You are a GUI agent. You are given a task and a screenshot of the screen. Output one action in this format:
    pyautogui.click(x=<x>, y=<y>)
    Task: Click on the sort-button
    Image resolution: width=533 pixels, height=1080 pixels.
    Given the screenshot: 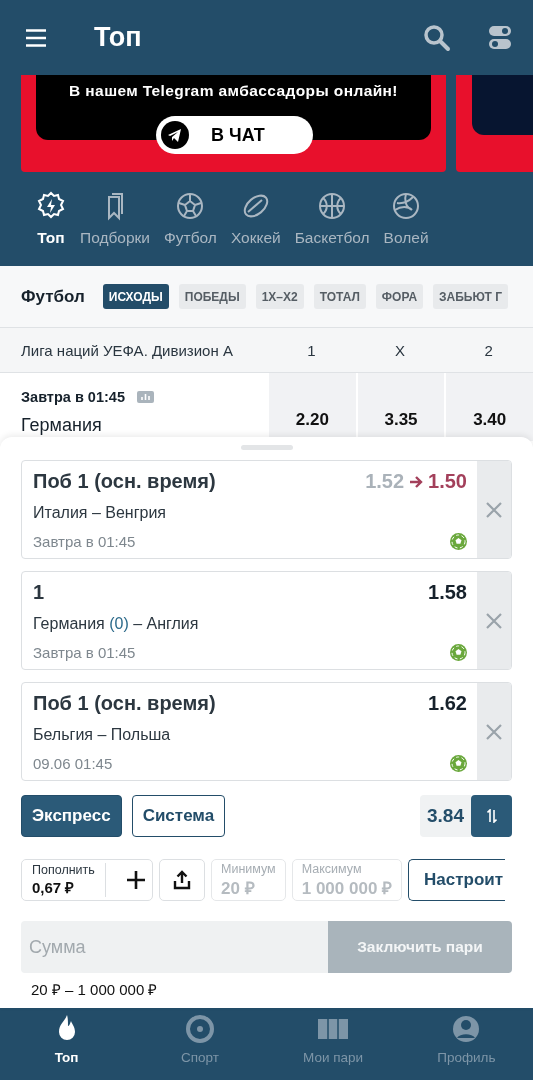 What is the action you would take?
    pyautogui.click(x=491, y=816)
    